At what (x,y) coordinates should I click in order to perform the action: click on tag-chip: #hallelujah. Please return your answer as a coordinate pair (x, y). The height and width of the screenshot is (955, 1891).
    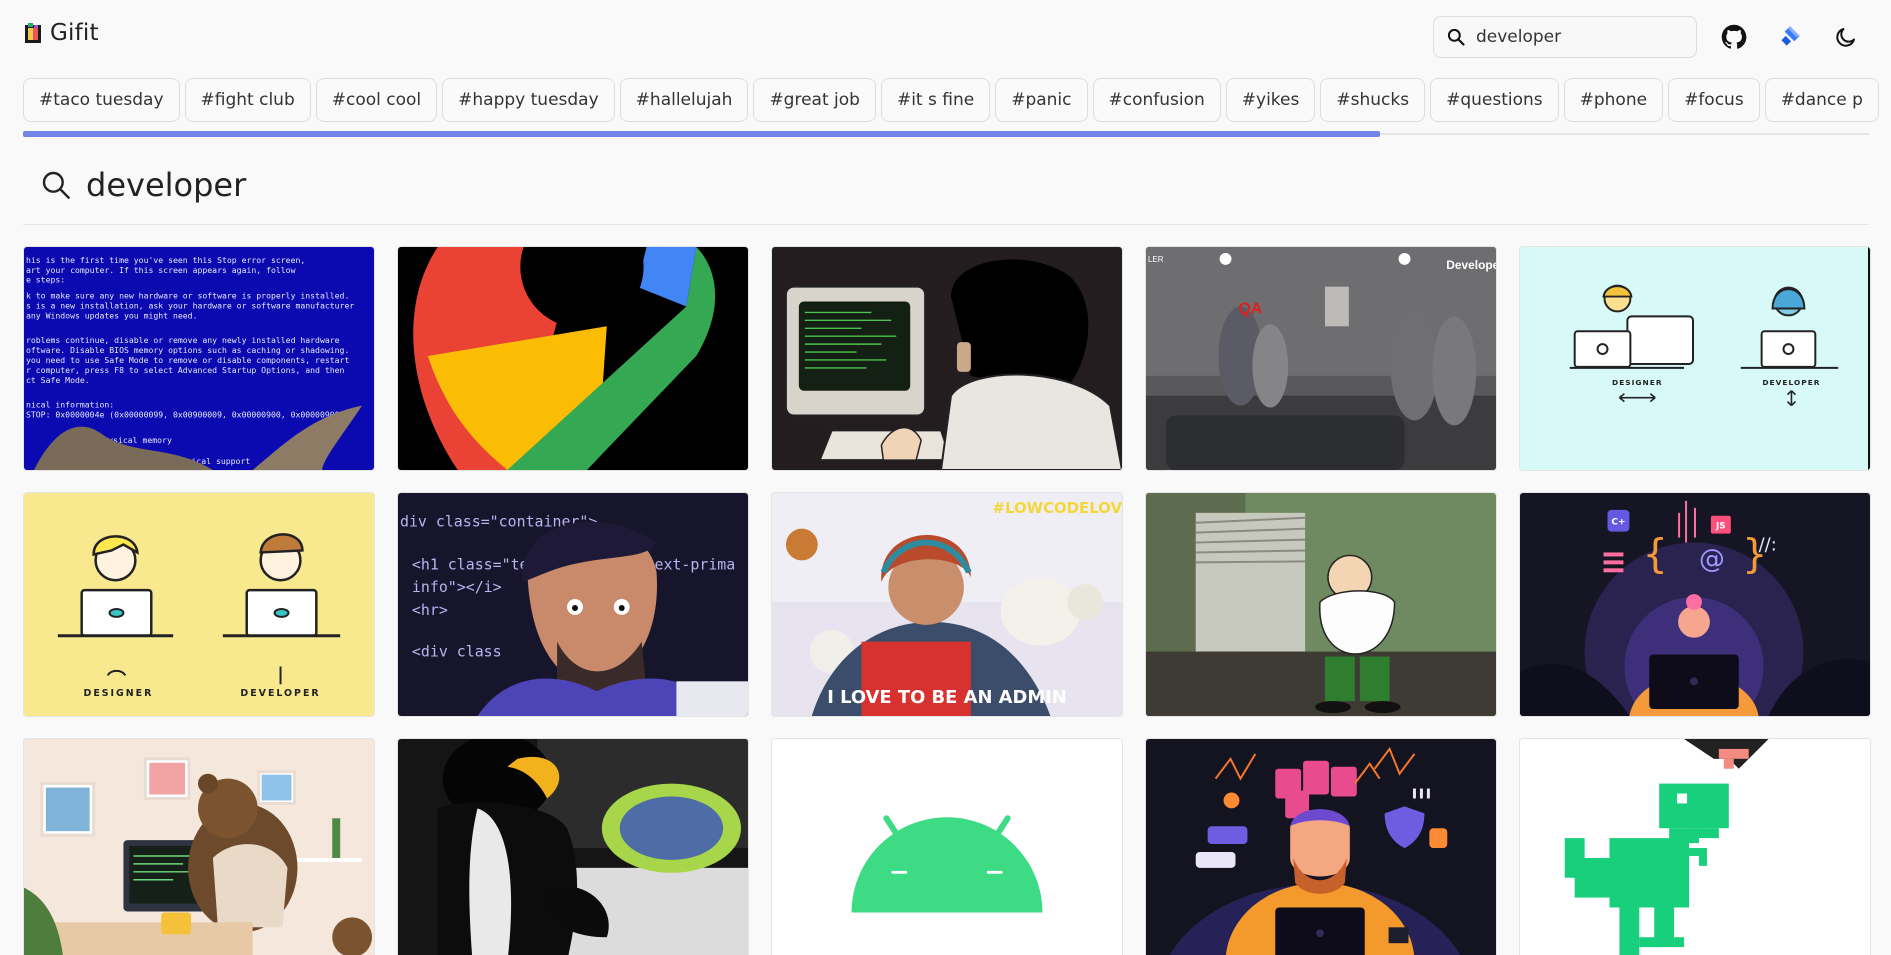
    Looking at the image, I should click on (684, 100).